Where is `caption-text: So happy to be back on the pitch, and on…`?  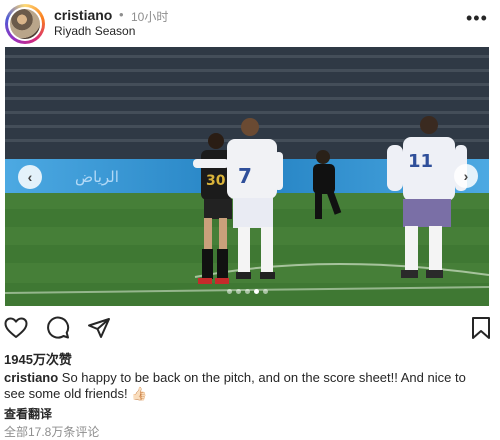 caption-text: So happy to be back on the pitch, and on… is located at coordinates (235, 385).